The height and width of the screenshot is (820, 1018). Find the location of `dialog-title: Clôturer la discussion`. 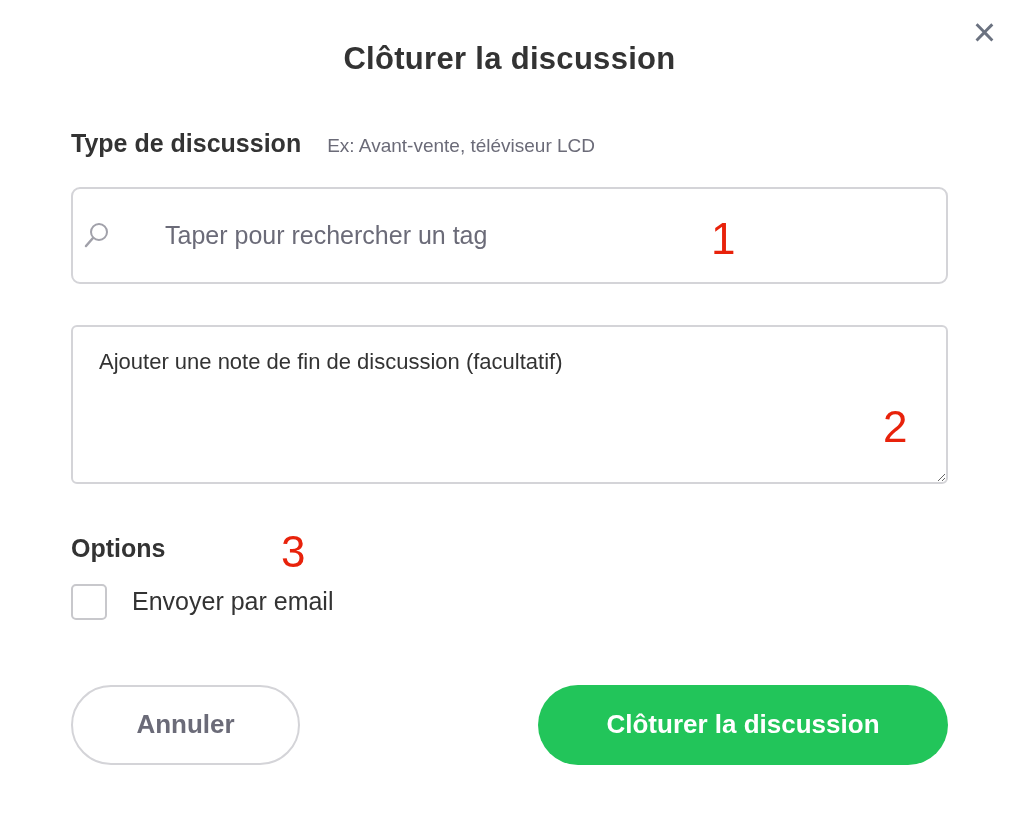

dialog-title: Clôturer la discussion is located at coordinates (509, 59).